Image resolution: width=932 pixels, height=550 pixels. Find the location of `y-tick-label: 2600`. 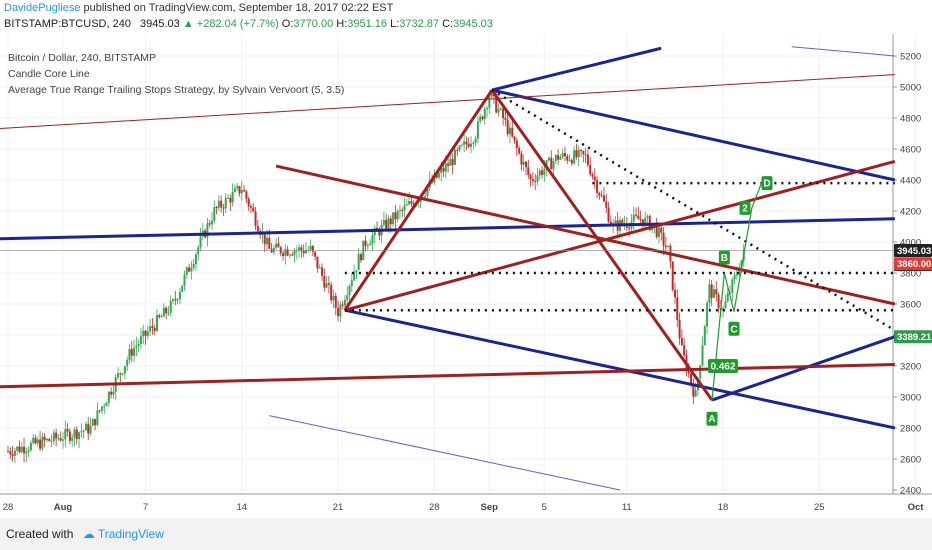

y-tick-label: 2600 is located at coordinates (910, 460).